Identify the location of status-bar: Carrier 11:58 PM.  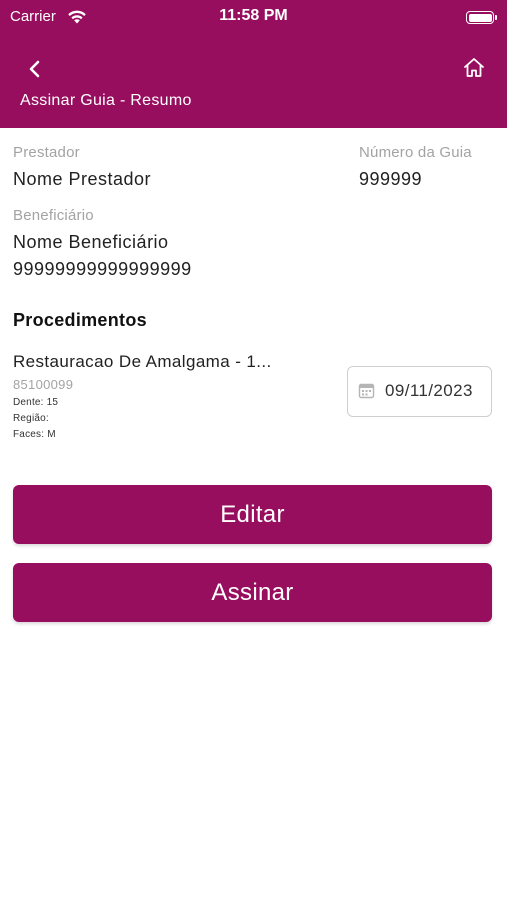
(253, 18).